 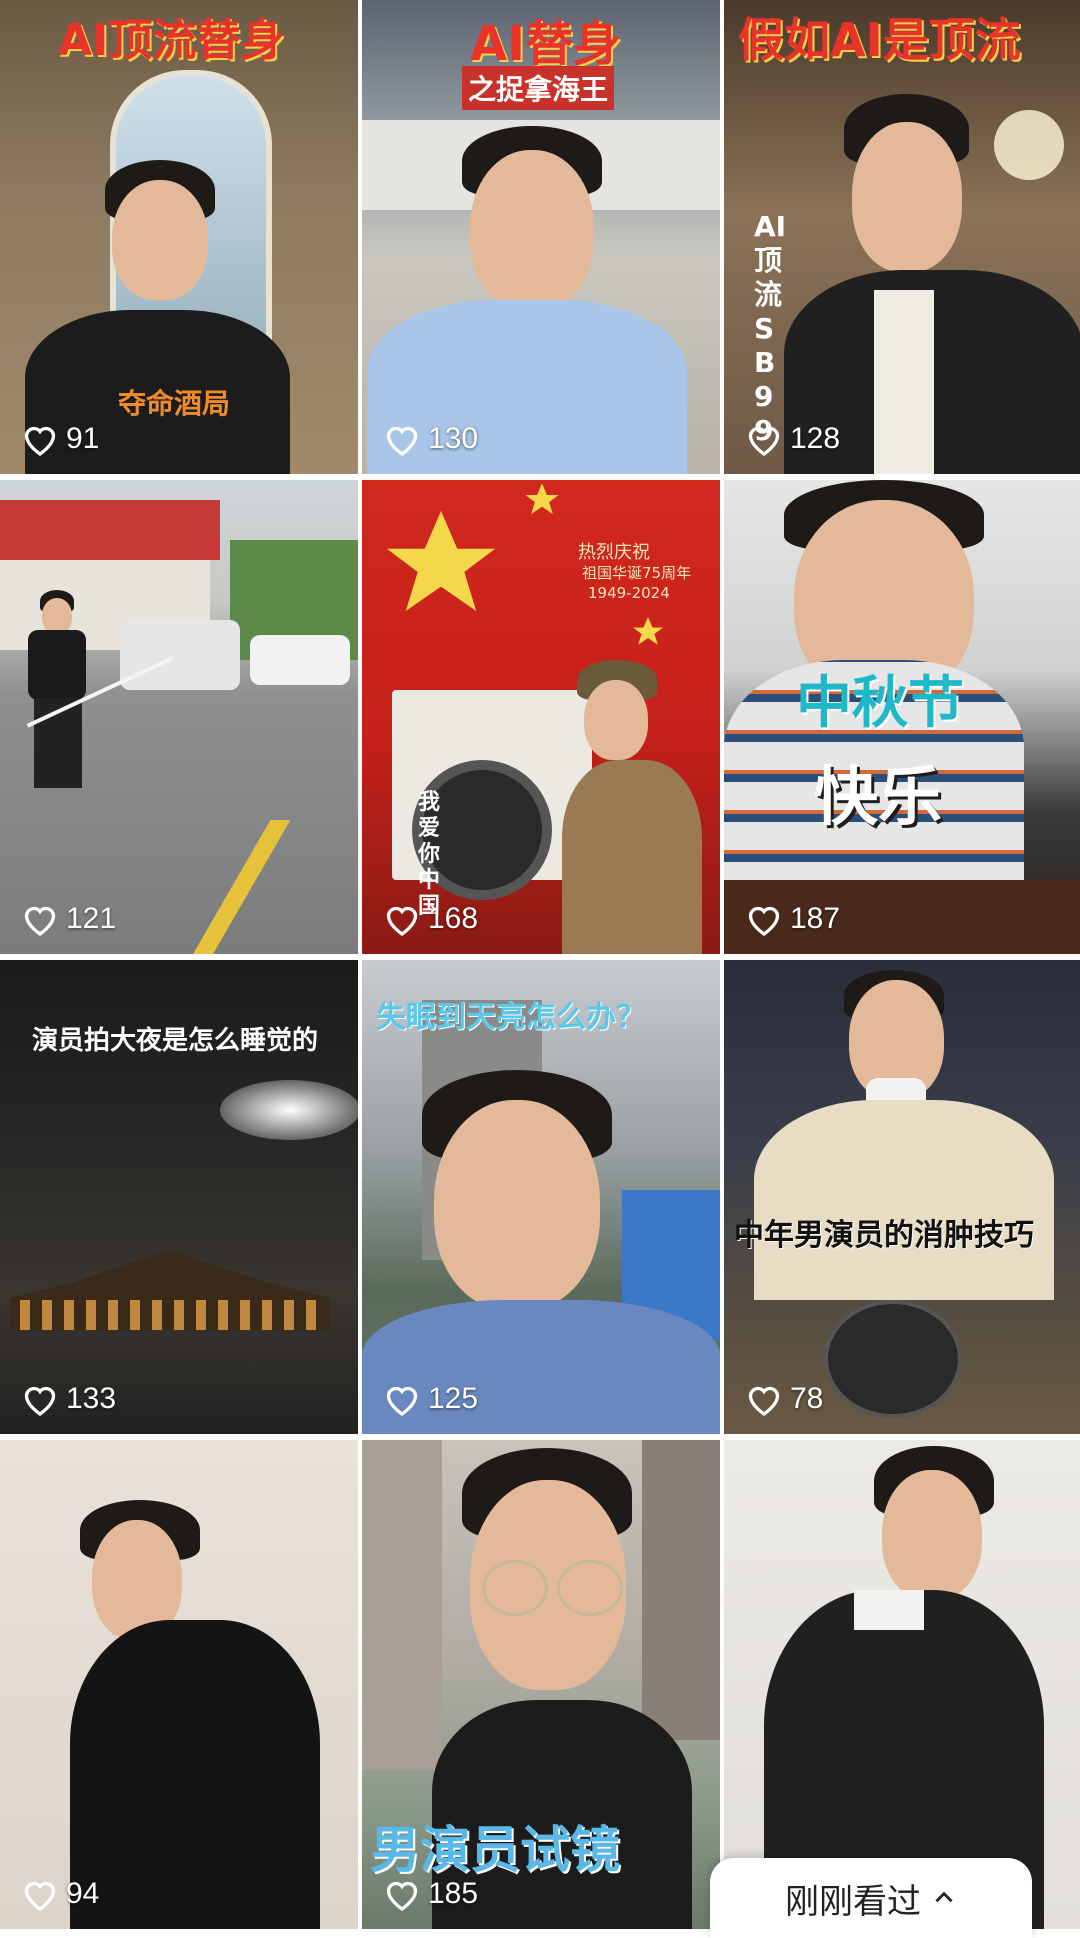 I want to click on tile-title: AI顶流替身, so click(x=171, y=40).